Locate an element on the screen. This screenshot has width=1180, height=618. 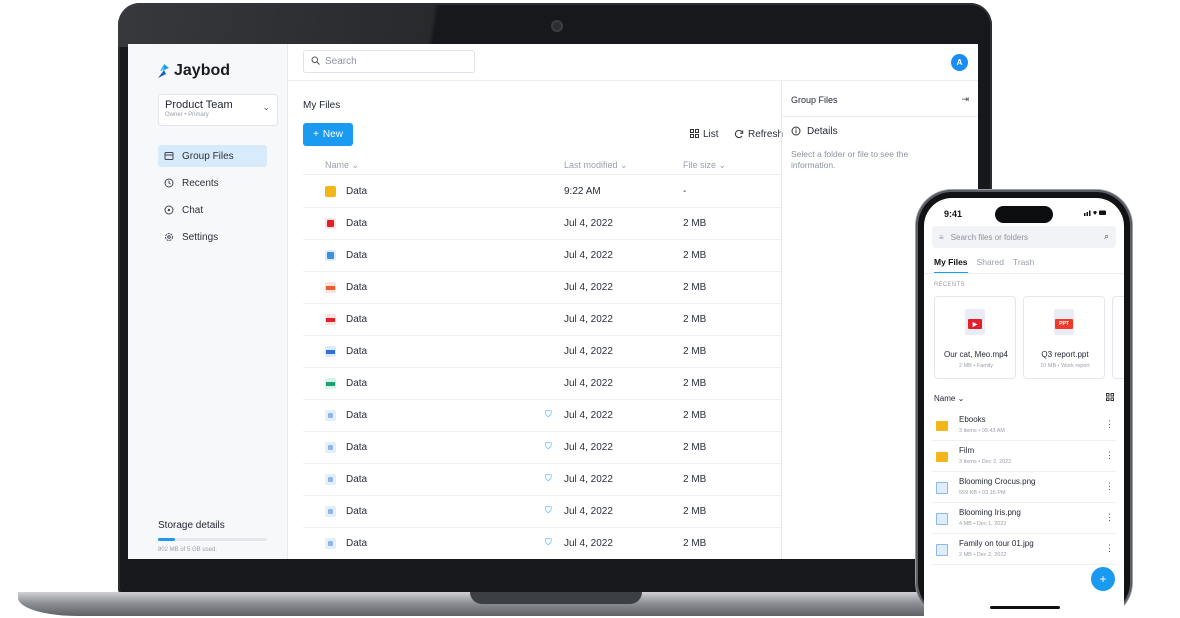
tab-trash: Trash is located at coordinates (1023, 262).